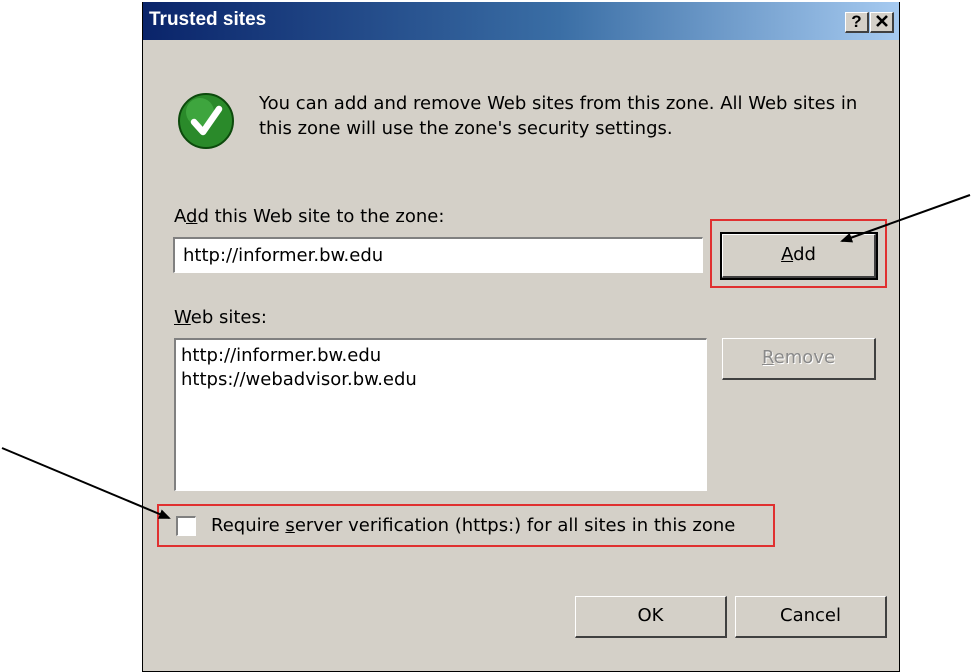 The image size is (972, 672). What do you see at coordinates (208, 19) in the screenshot?
I see `dialog-title: Trusted sites` at bounding box center [208, 19].